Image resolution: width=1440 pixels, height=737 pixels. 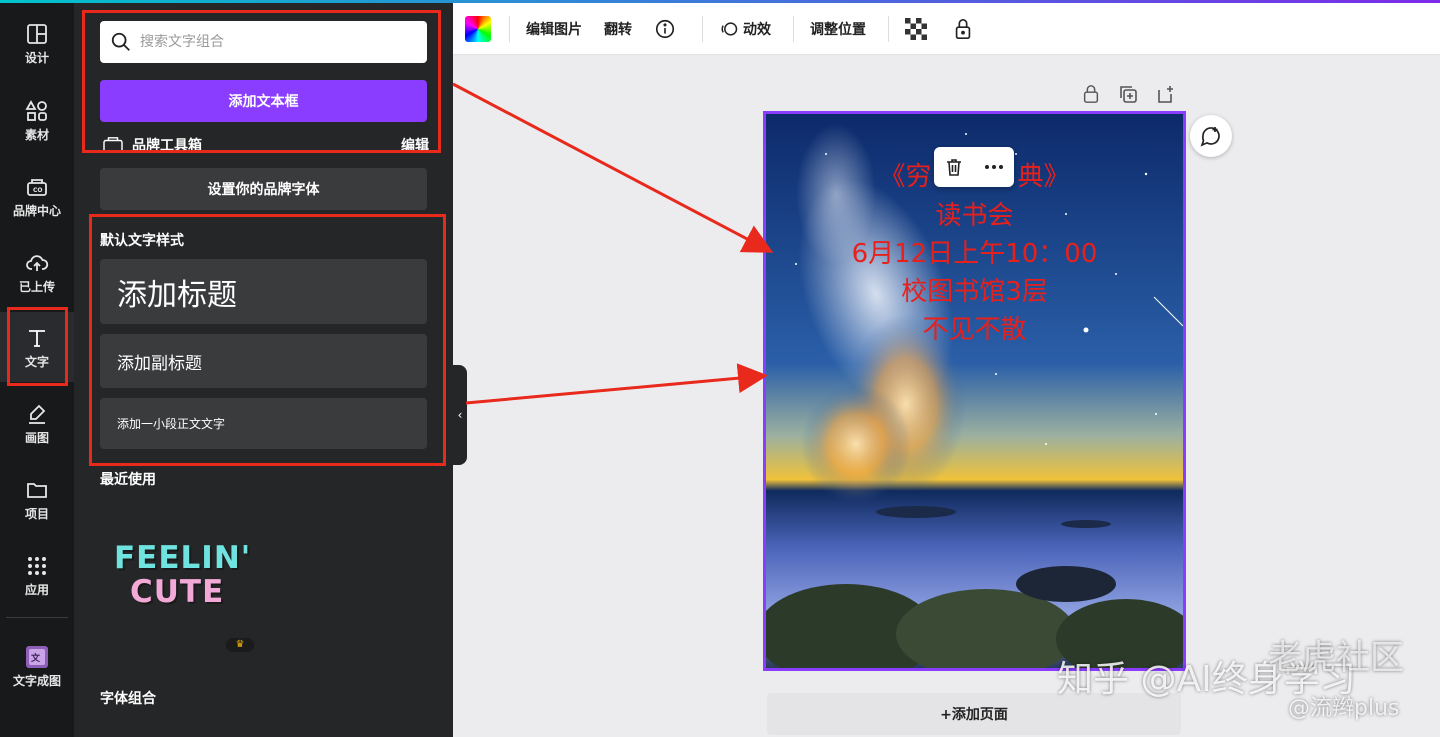 I want to click on rail-label: 已上传, so click(x=36, y=287).